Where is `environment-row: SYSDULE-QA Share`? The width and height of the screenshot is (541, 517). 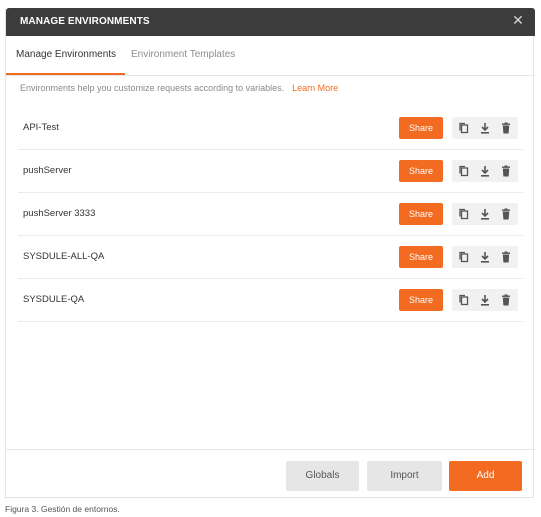
environment-row: SYSDULE-QA Share is located at coordinates (270, 300).